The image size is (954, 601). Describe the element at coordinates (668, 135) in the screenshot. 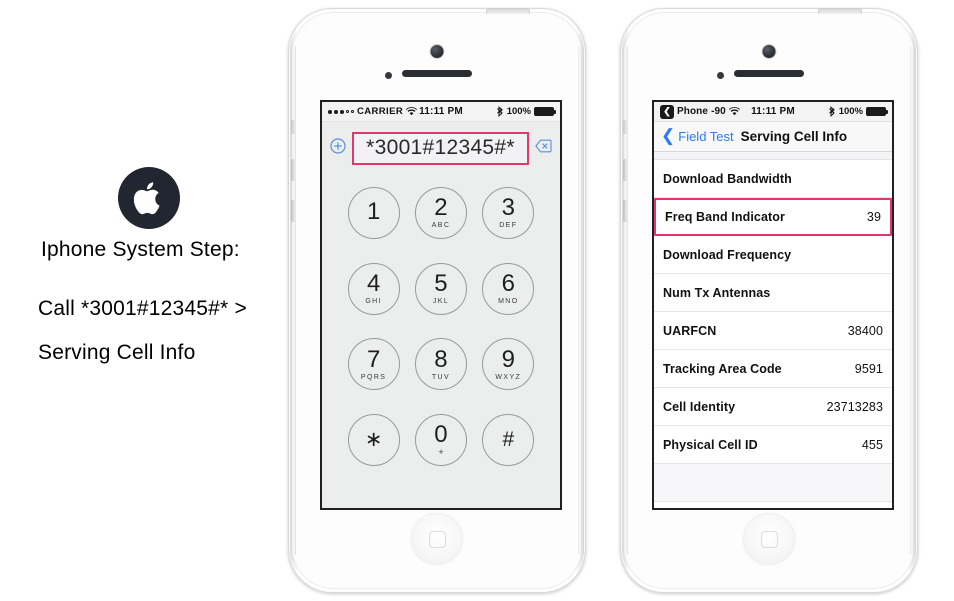

I see `chevron-left-icon: ❮` at that location.